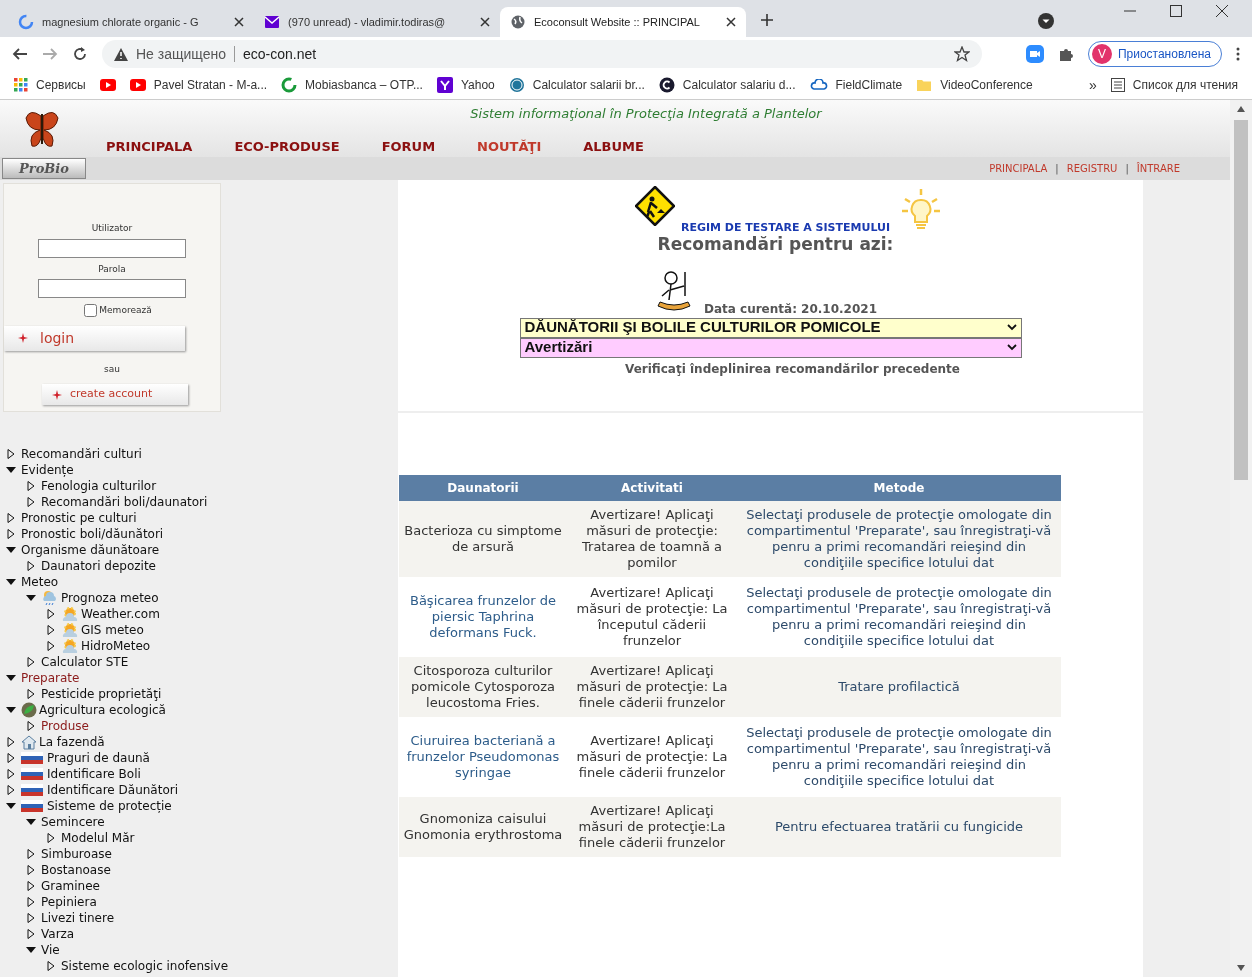 The image size is (1252, 977). What do you see at coordinates (70, 886) in the screenshot?
I see `tree-link: Graminee` at bounding box center [70, 886].